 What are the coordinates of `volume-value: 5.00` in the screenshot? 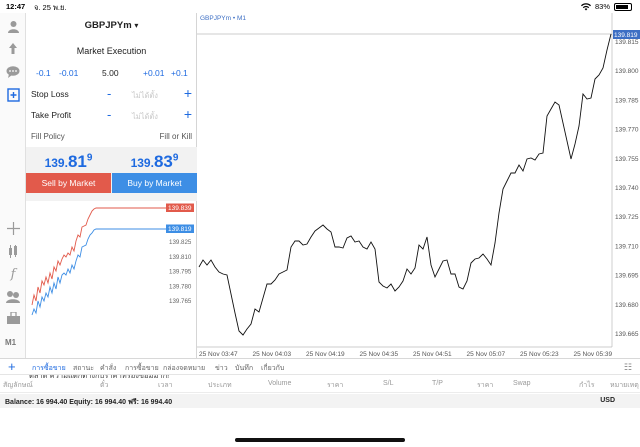 It's located at (110, 73).